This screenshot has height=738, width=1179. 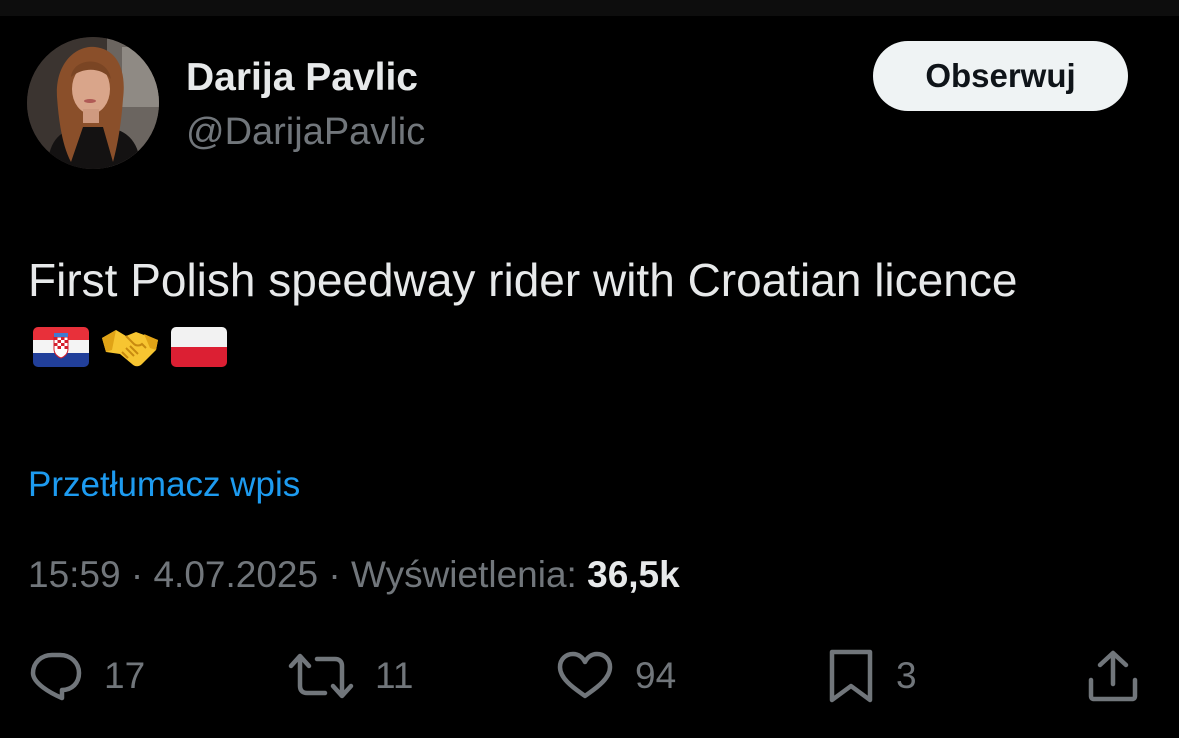 What do you see at coordinates (463, 574) in the screenshot?
I see `views-label: Wyświetlenia:` at bounding box center [463, 574].